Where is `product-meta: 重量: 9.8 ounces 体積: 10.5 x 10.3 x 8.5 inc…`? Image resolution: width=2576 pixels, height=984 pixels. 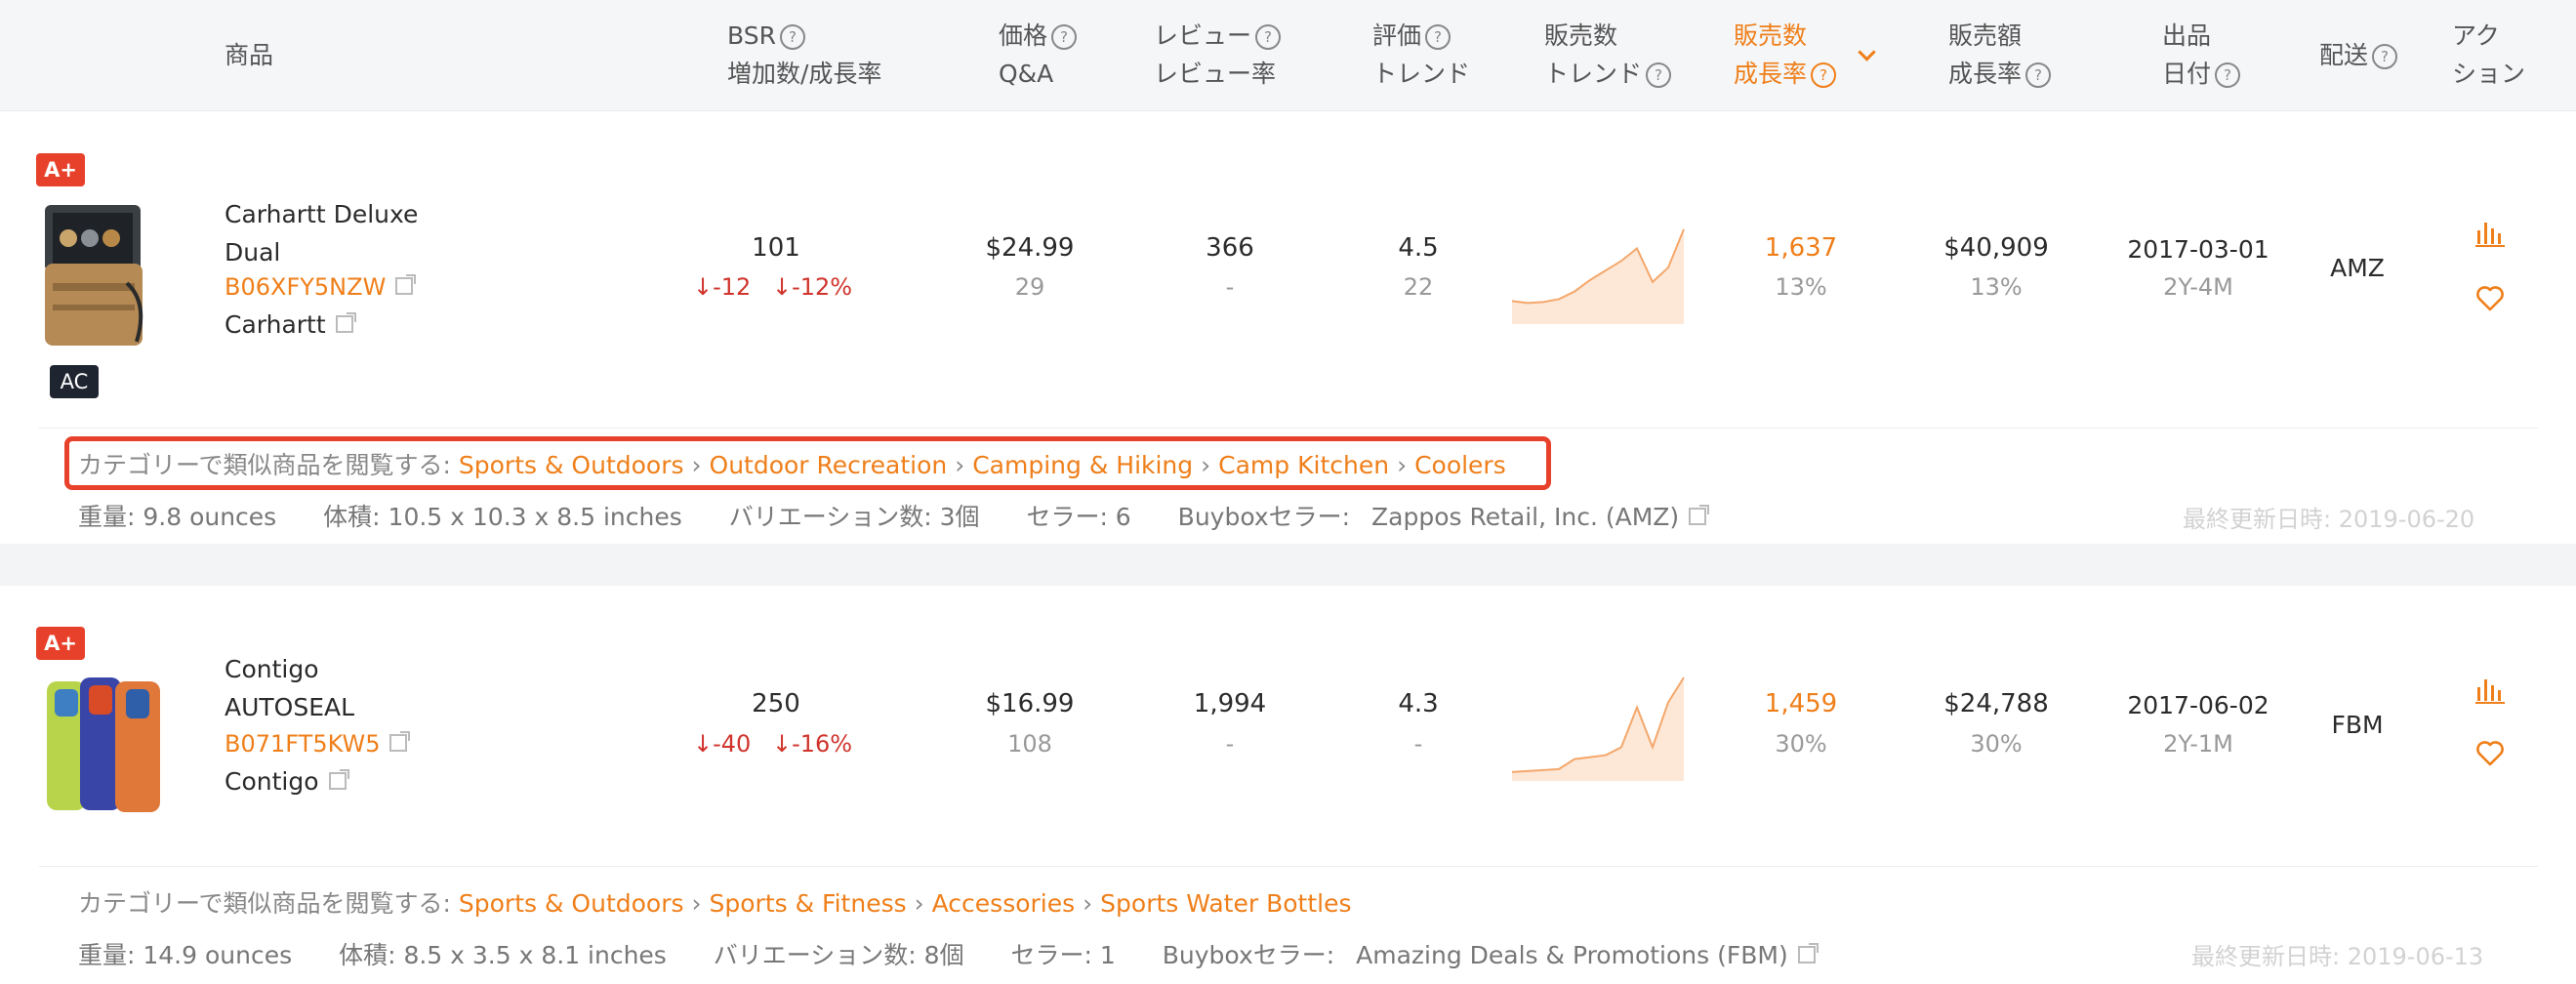
product-meta: 重量: 9.8 ounces 体積: 10.5 x 10.3 x 8.5 inc… is located at coordinates (894, 515).